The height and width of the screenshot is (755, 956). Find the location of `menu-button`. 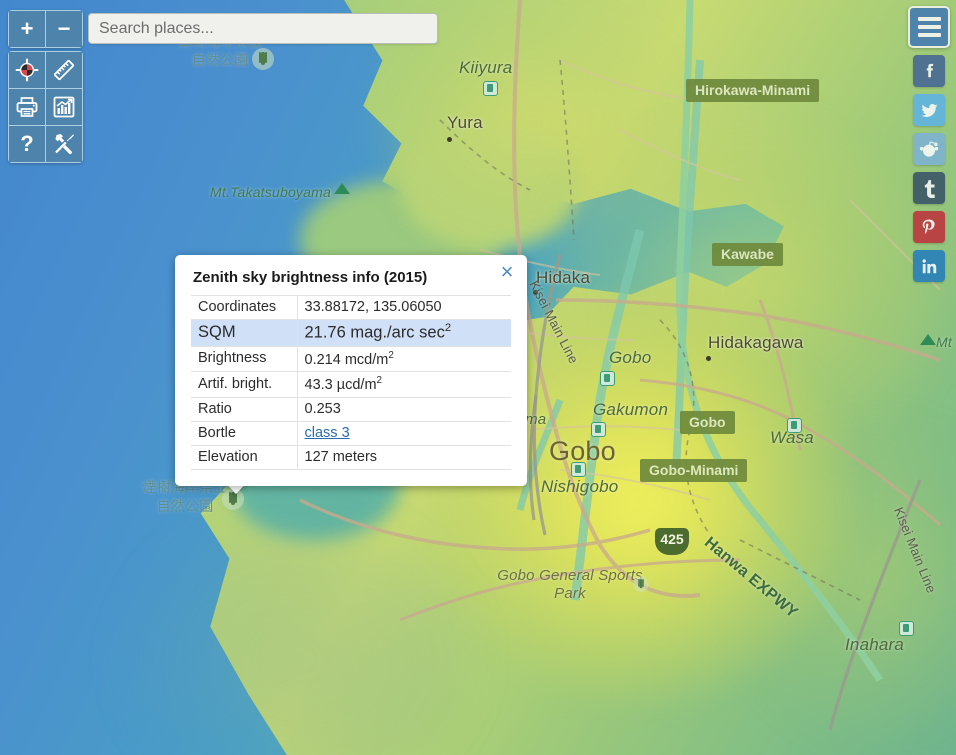

menu-button is located at coordinates (929, 27).